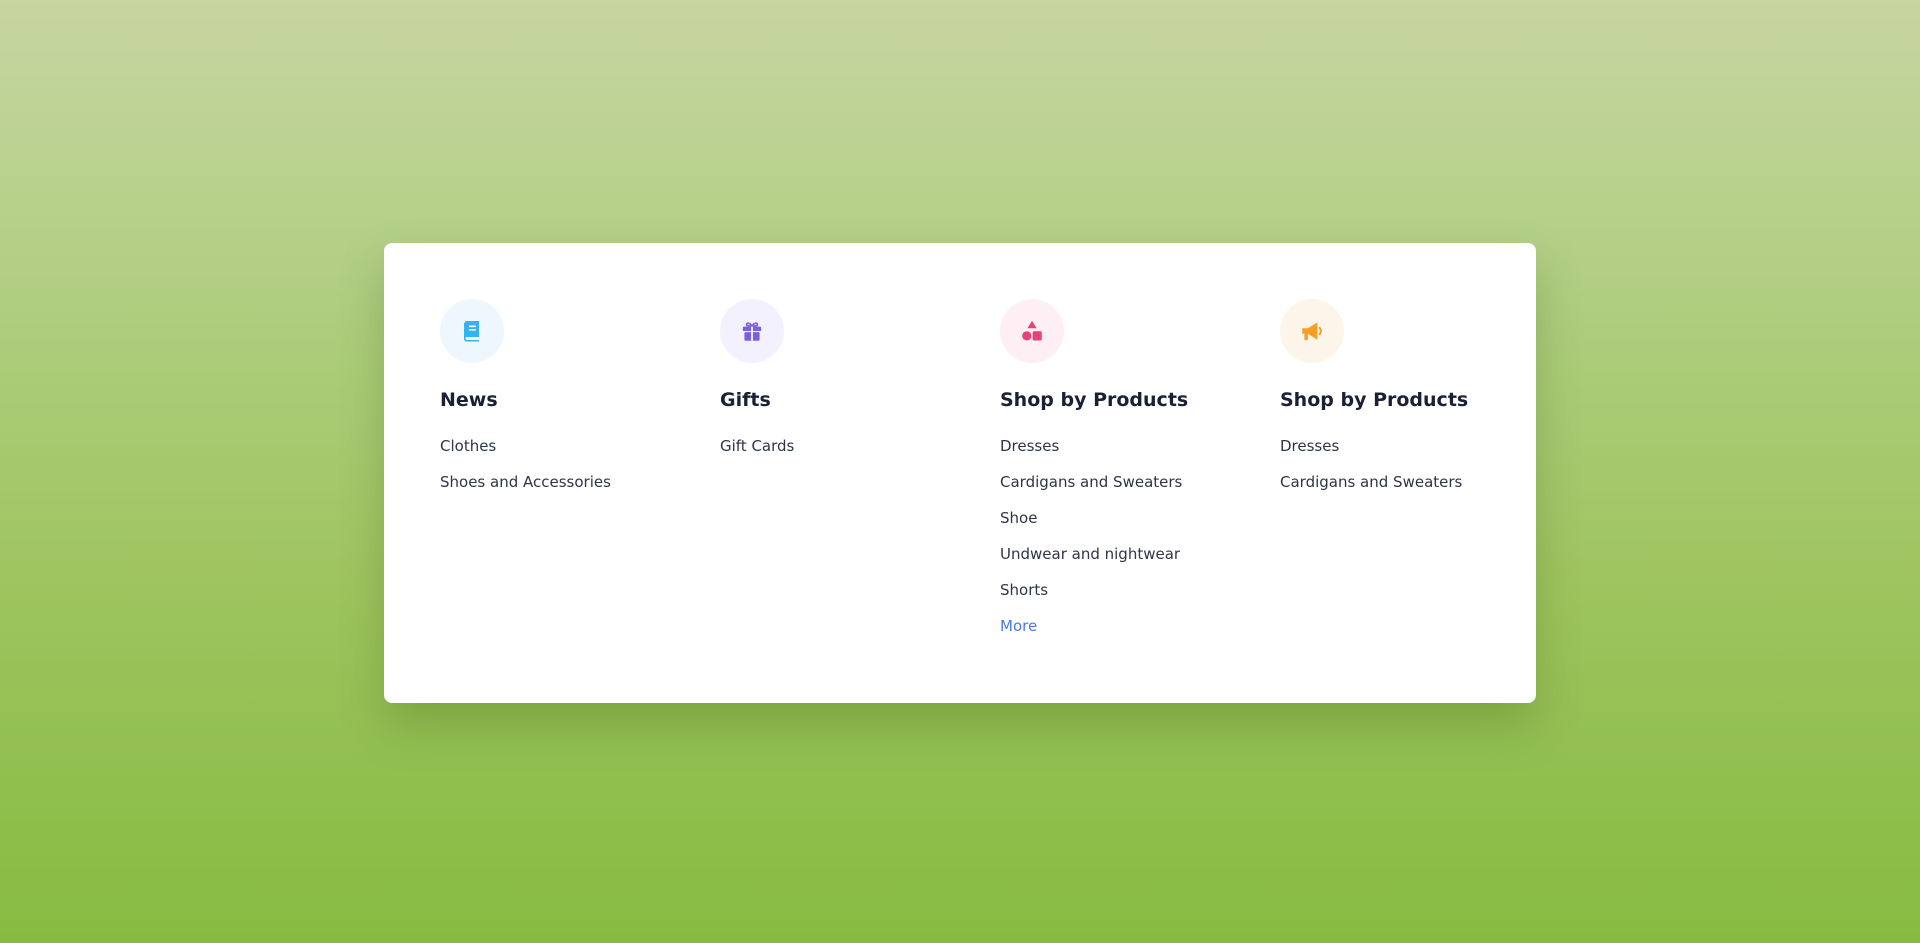 This screenshot has width=1920, height=943. I want to click on promo-icon-badge, so click(1312, 331).